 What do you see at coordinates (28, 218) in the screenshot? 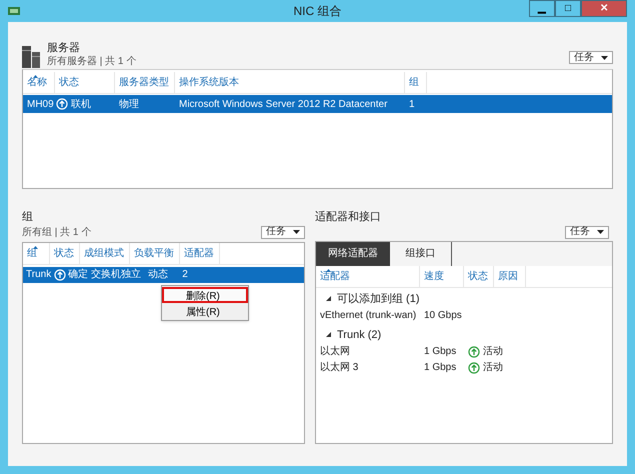
I see `section-title: 组` at bounding box center [28, 218].